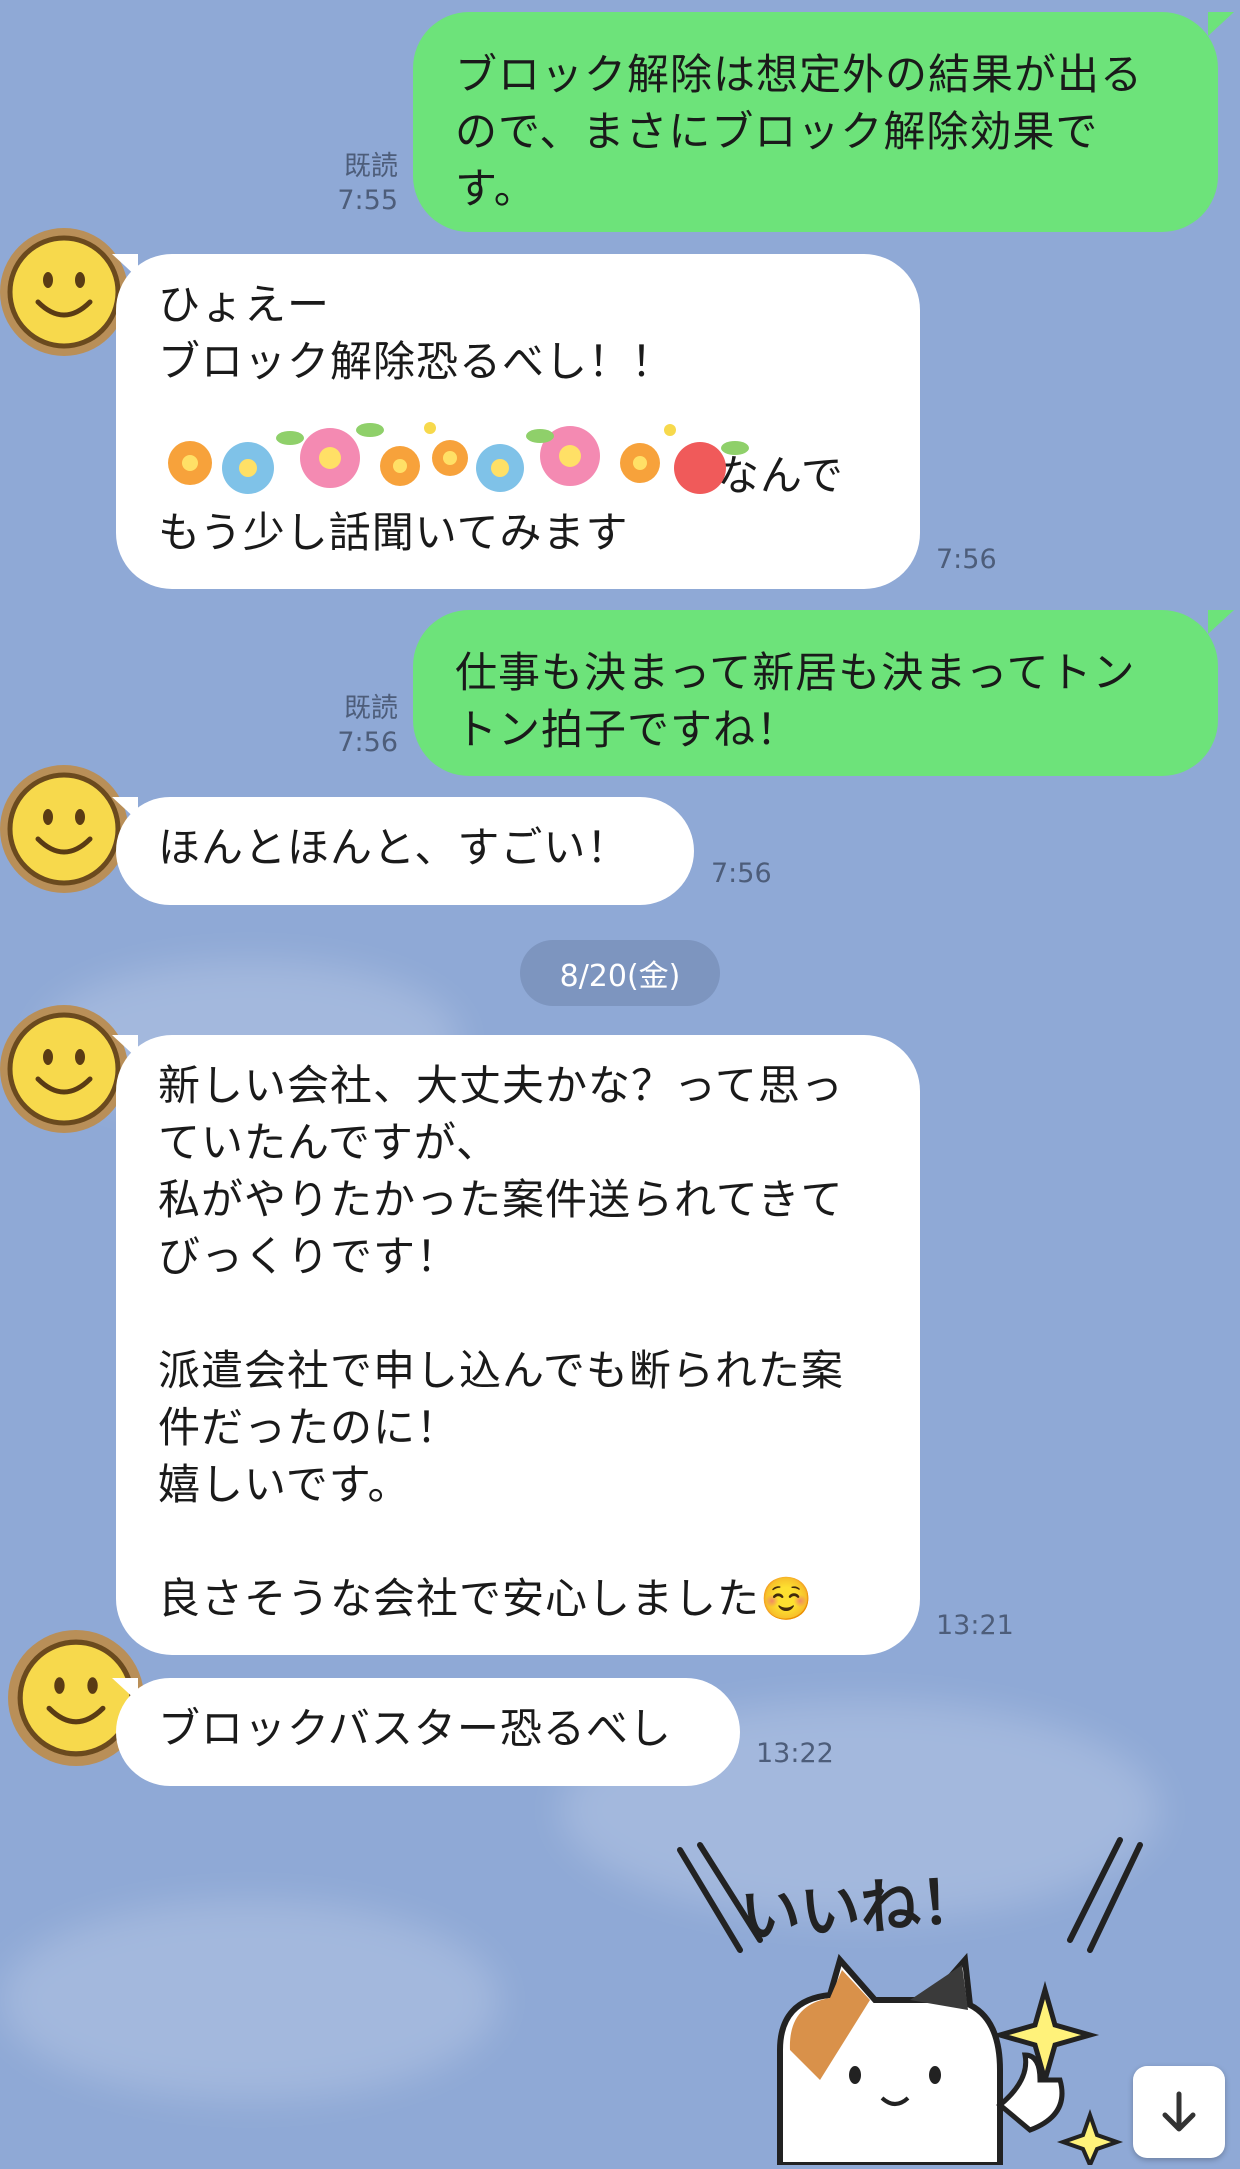 This screenshot has height=2169, width=1240. I want to click on message-bubble-outgoing: ブロック解除は想定外の結果が出る ので、まさにブロック解除効果で す。, so click(815, 122).